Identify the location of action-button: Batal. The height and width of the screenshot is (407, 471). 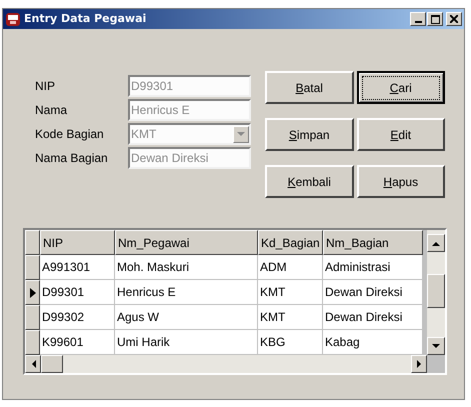
(309, 87).